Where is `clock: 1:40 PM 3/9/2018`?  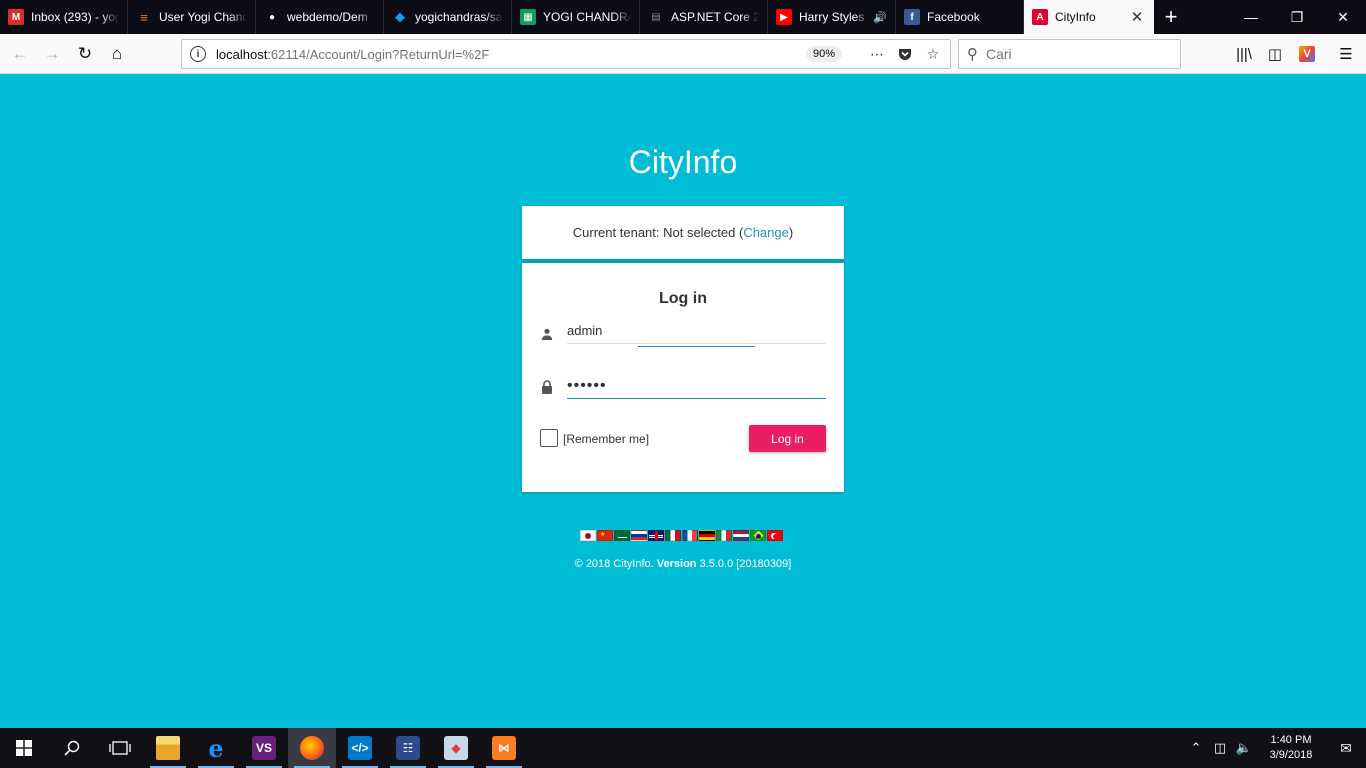 clock: 1:40 PM 3/9/2018 is located at coordinates (1291, 748).